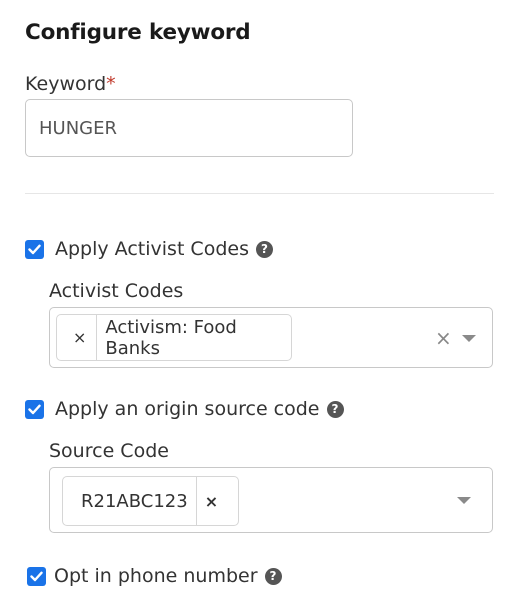 Image resolution: width=525 pixels, height=608 pixels. I want to click on activist-code-tag-label: Activism: Food Banks, so click(171, 337).